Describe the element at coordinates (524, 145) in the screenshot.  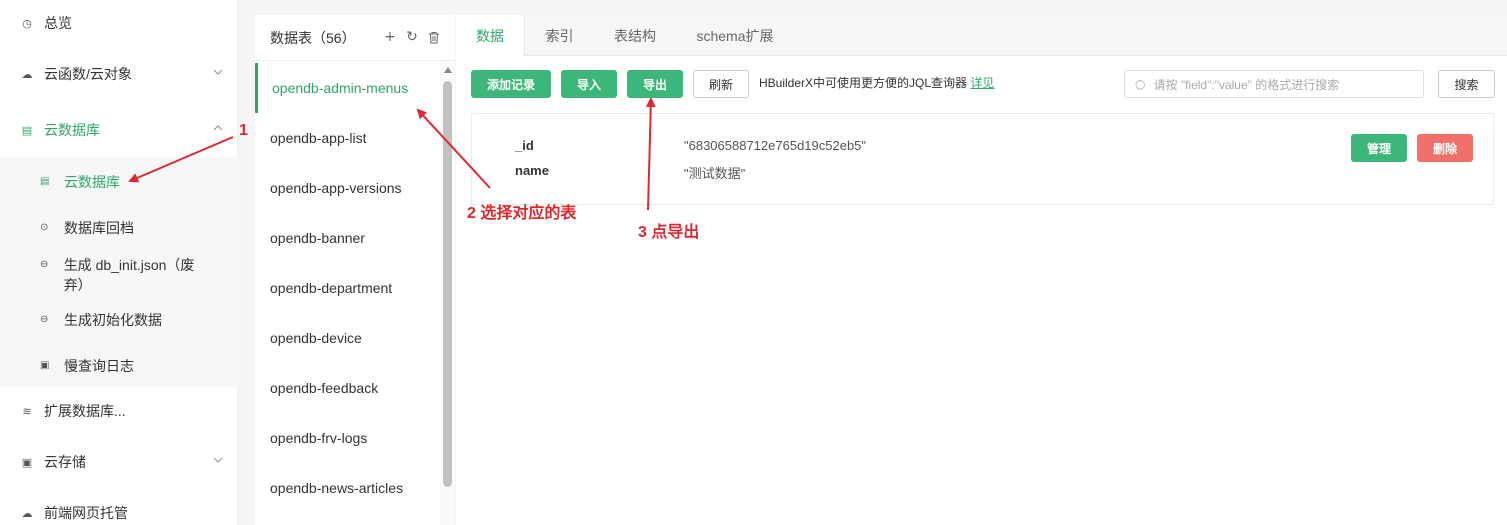
I see `field-key-id: _id` at that location.